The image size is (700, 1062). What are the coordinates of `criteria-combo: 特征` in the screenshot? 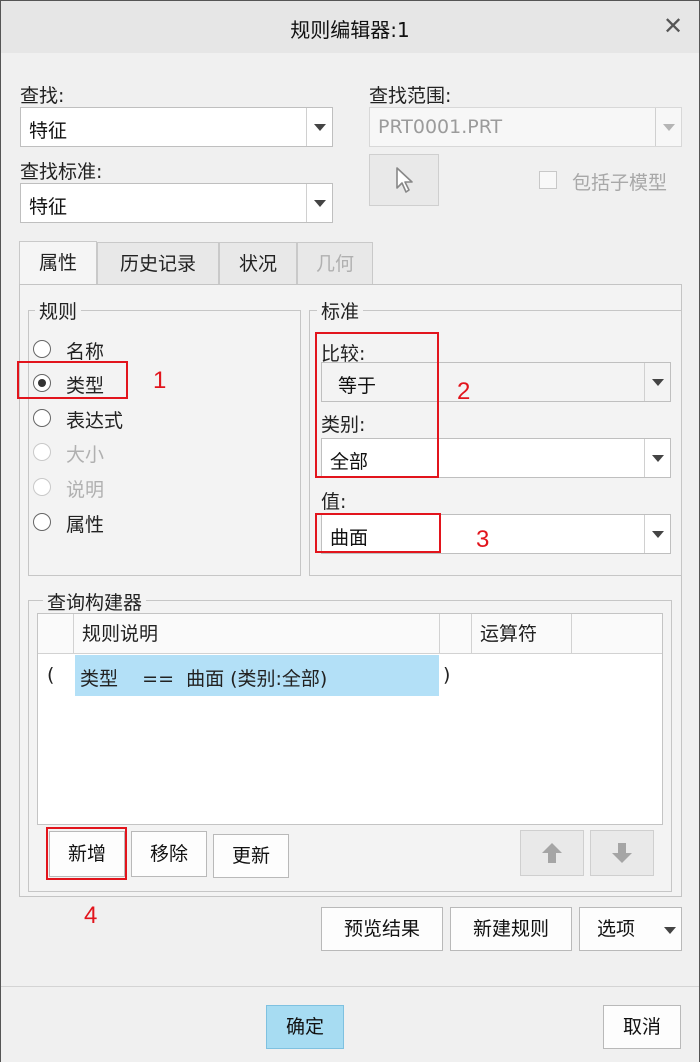 It's located at (176, 203).